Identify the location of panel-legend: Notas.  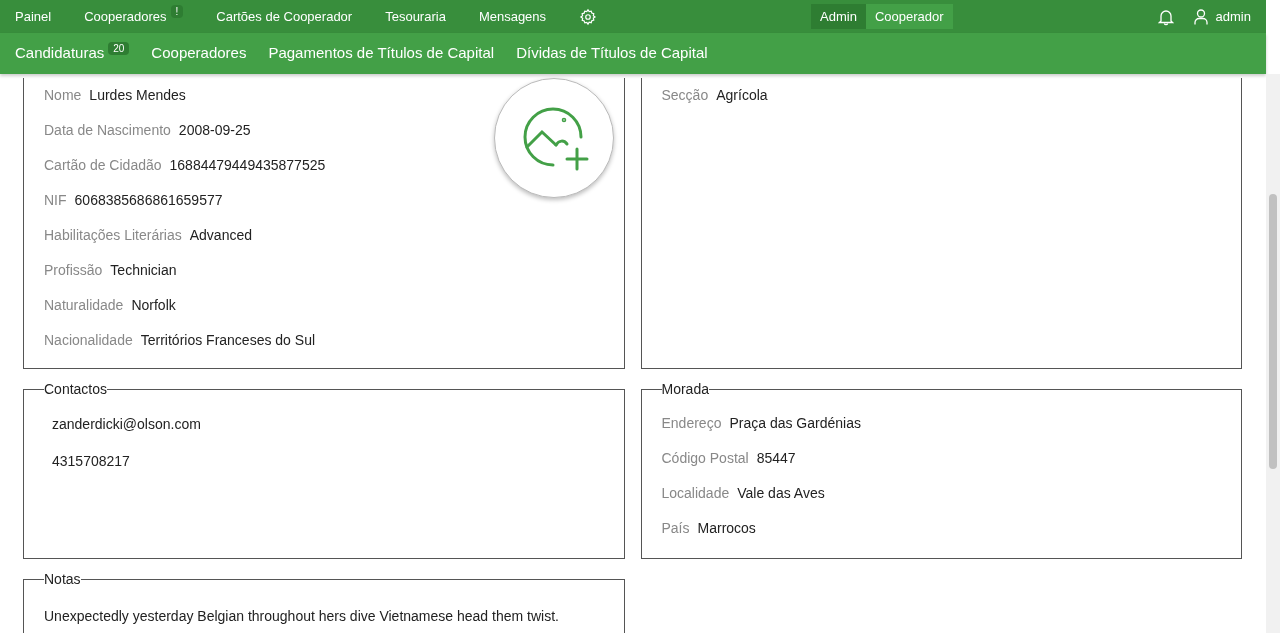
(62, 579).